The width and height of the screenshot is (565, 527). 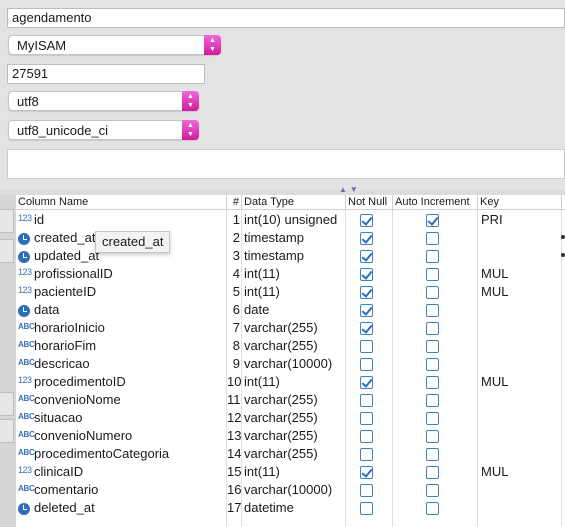 I want to click on column-name-cell: ABCdescricao, so click(x=121, y=364).